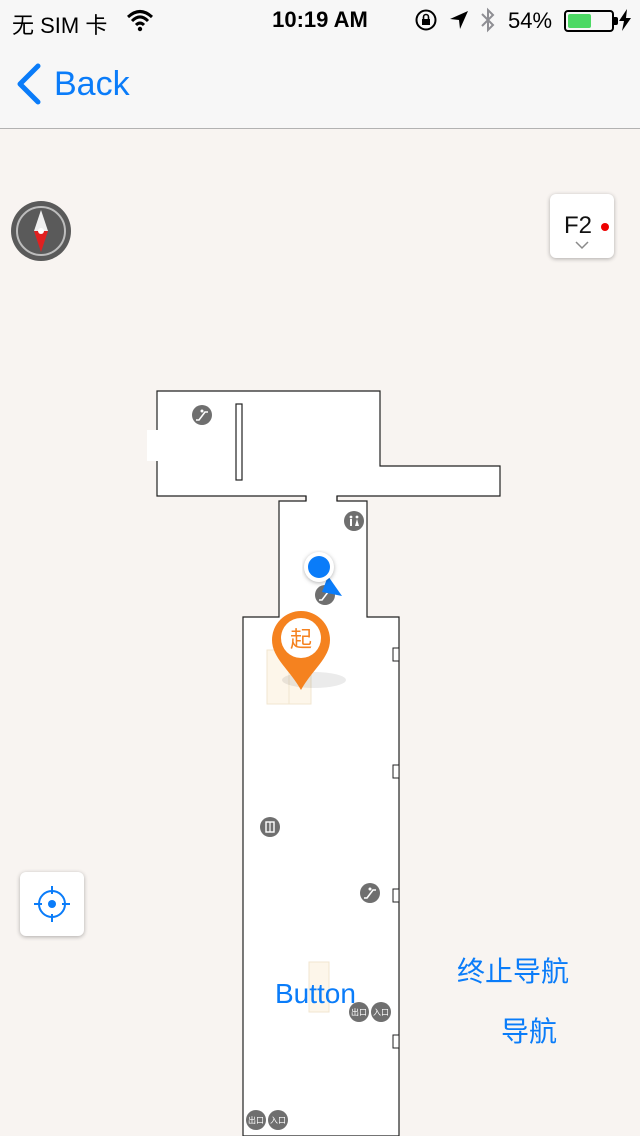  I want to click on navigate-button: 导航, so click(529, 1030).